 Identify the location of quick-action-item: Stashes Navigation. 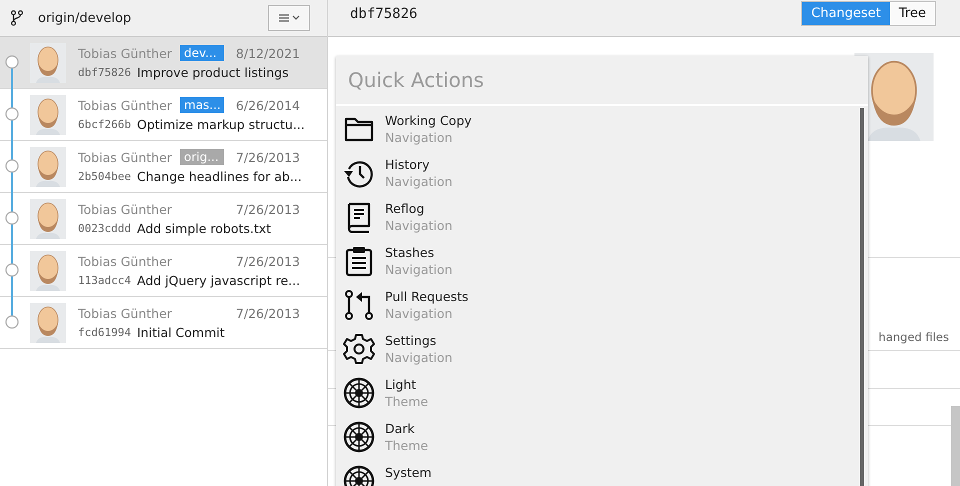
(602, 263).